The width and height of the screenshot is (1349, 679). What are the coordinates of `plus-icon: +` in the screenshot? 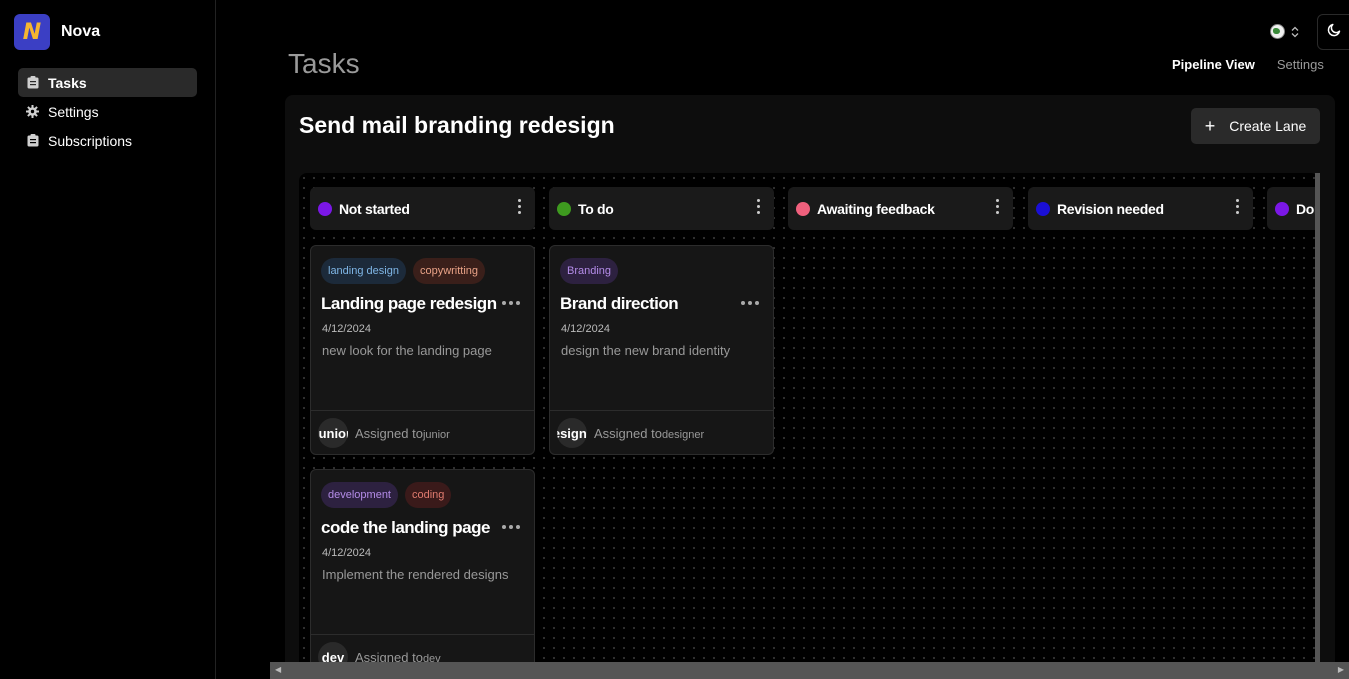 It's located at (1210, 126).